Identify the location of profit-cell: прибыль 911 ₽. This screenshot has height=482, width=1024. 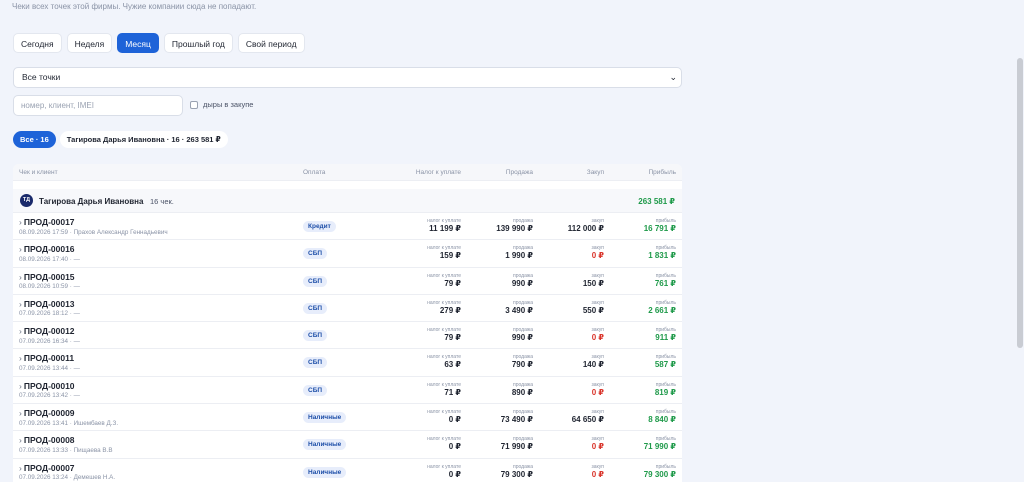
(665, 335).